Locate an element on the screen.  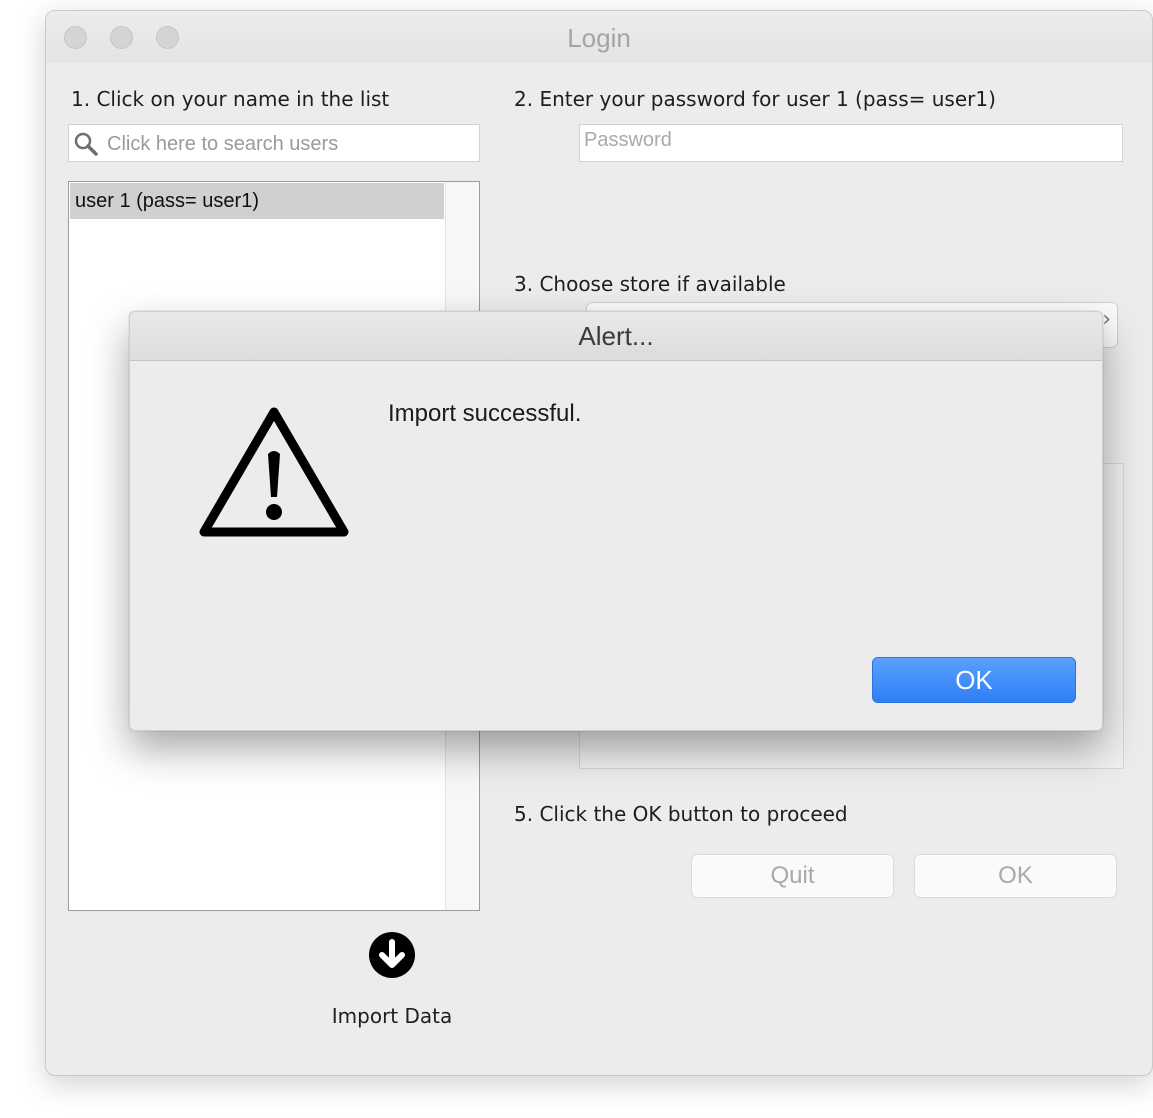
search-input is located at coordinates (292, 144).